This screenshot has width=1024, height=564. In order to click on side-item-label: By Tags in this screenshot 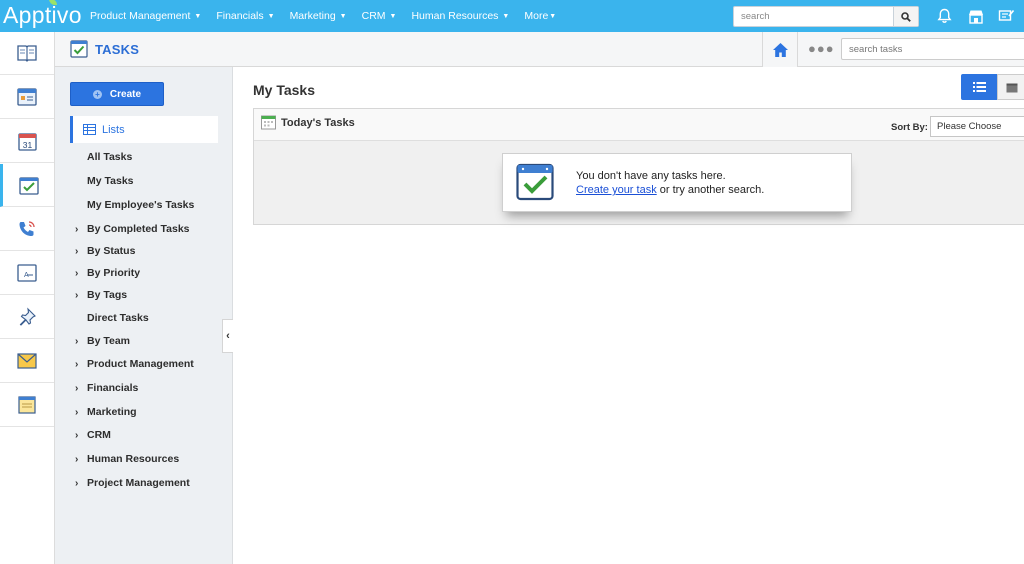, I will do `click(107, 295)`.